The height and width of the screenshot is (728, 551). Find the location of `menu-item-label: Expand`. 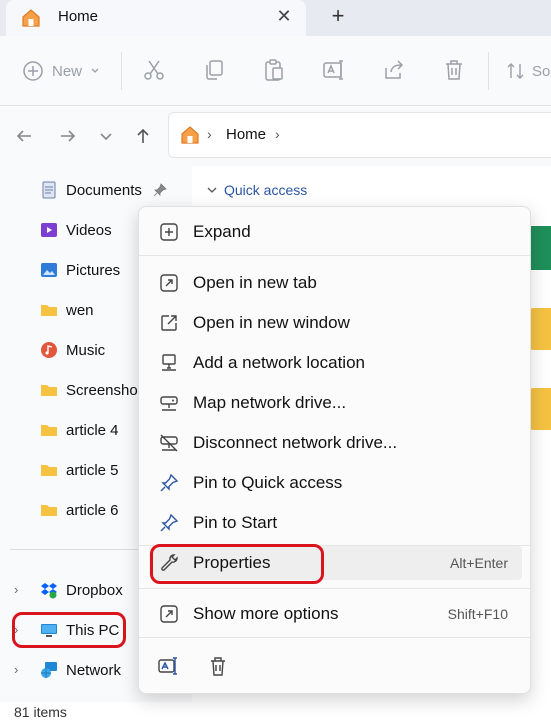

menu-item-label: Expand is located at coordinates (222, 231).